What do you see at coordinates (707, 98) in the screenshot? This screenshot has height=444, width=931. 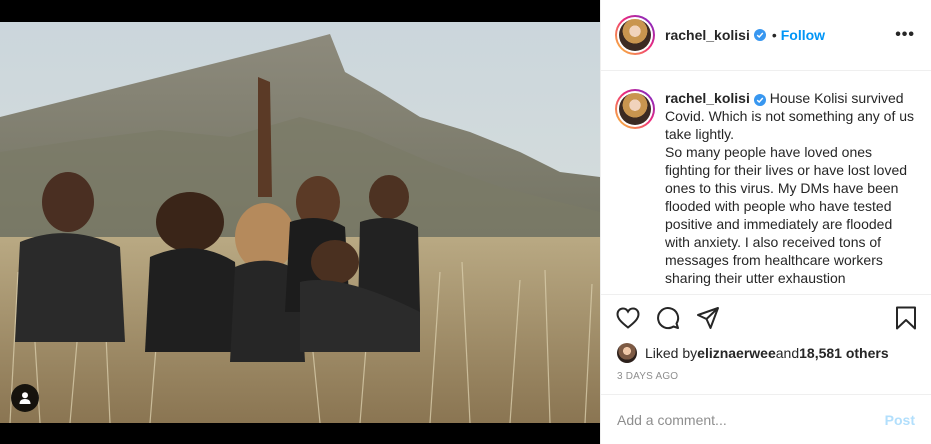 I see `caption-username: rachel_kolisi` at bounding box center [707, 98].